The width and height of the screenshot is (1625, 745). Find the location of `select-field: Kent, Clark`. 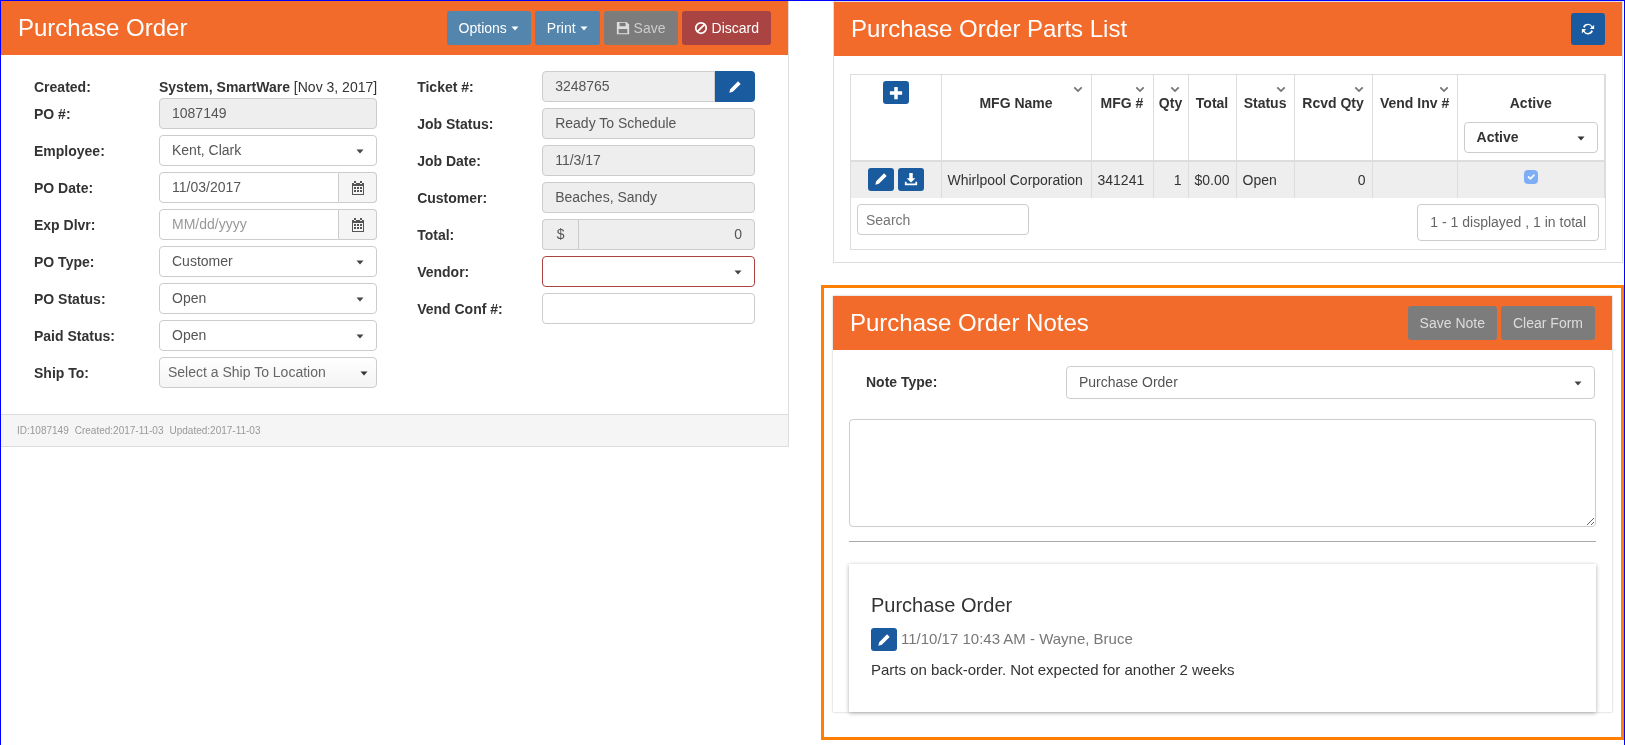

select-field: Kent, Clark is located at coordinates (268, 150).